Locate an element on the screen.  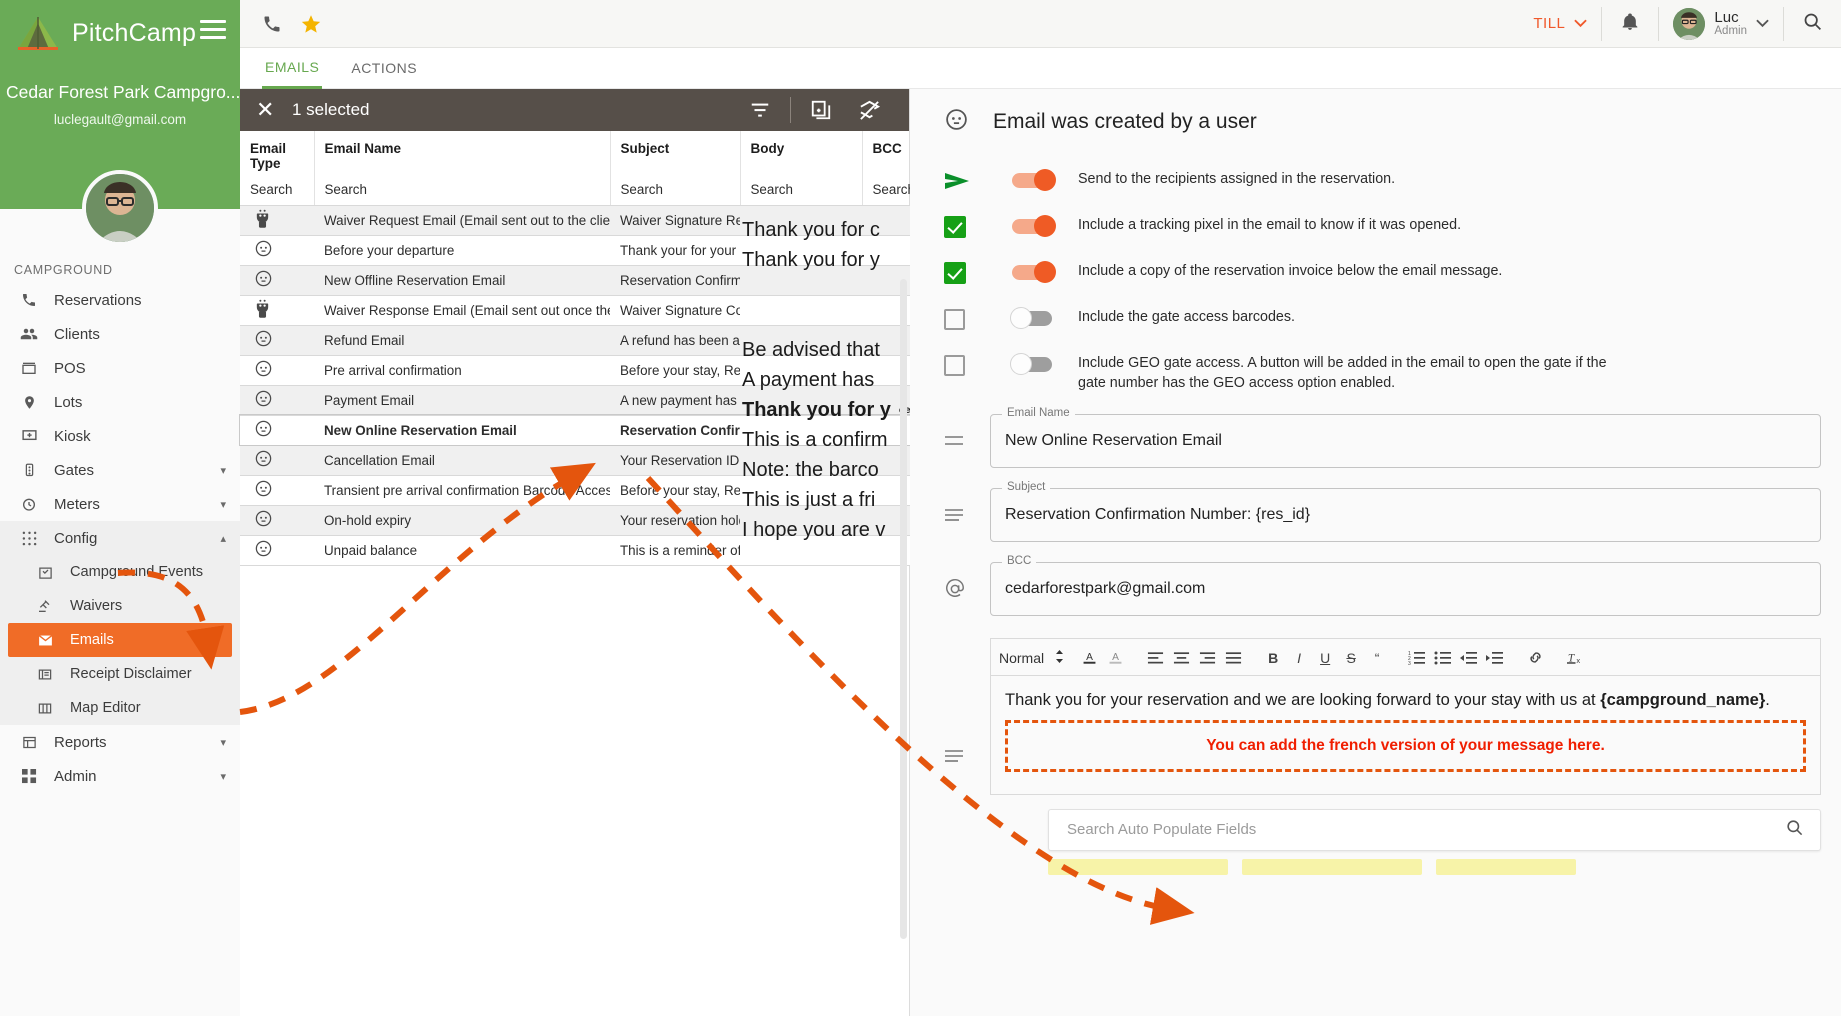
field-bcc: BCC cedarforestpark@gmail.com is located at coordinates (1405, 585).